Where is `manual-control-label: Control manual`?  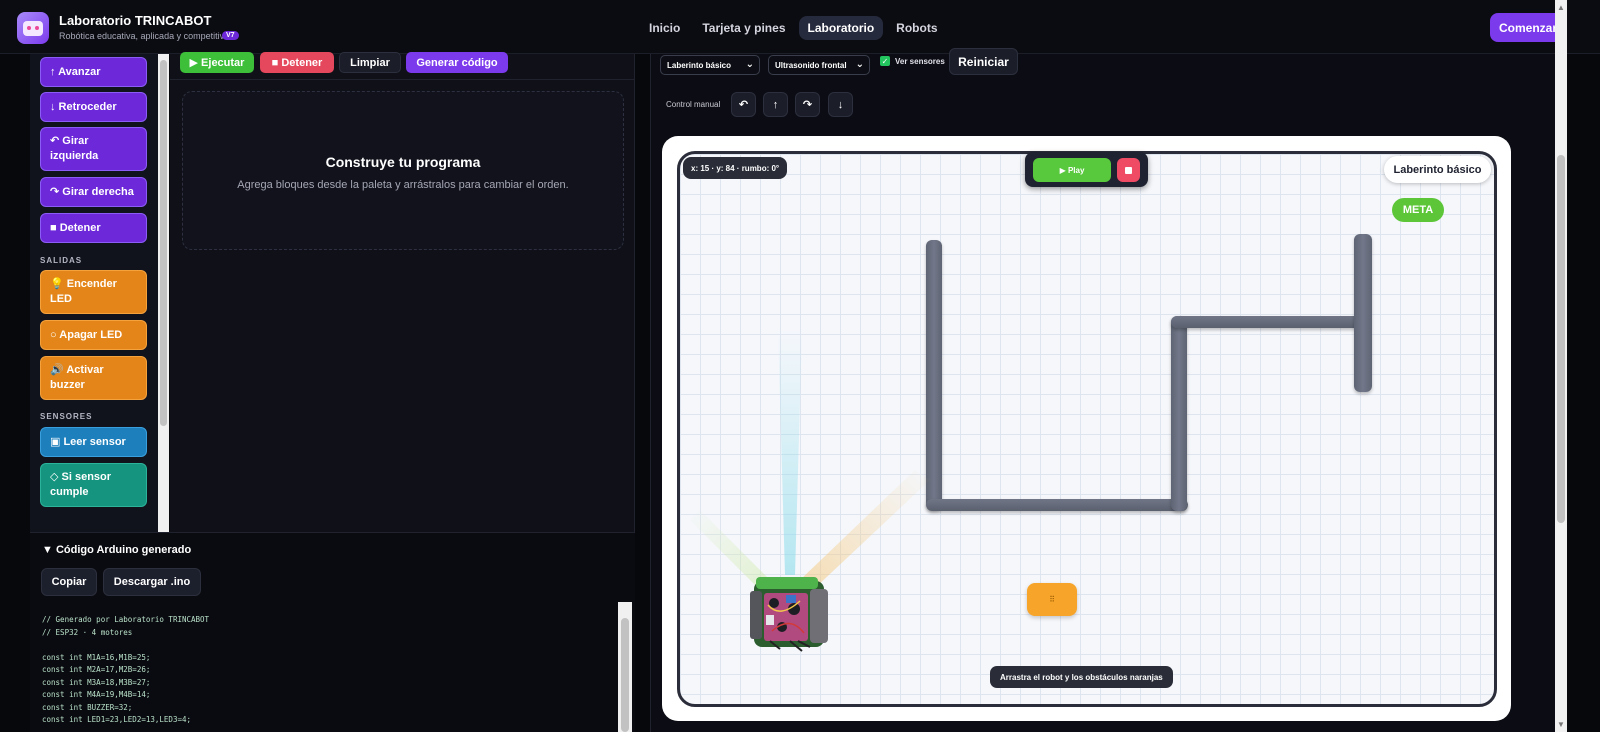 manual-control-label: Control manual is located at coordinates (693, 104).